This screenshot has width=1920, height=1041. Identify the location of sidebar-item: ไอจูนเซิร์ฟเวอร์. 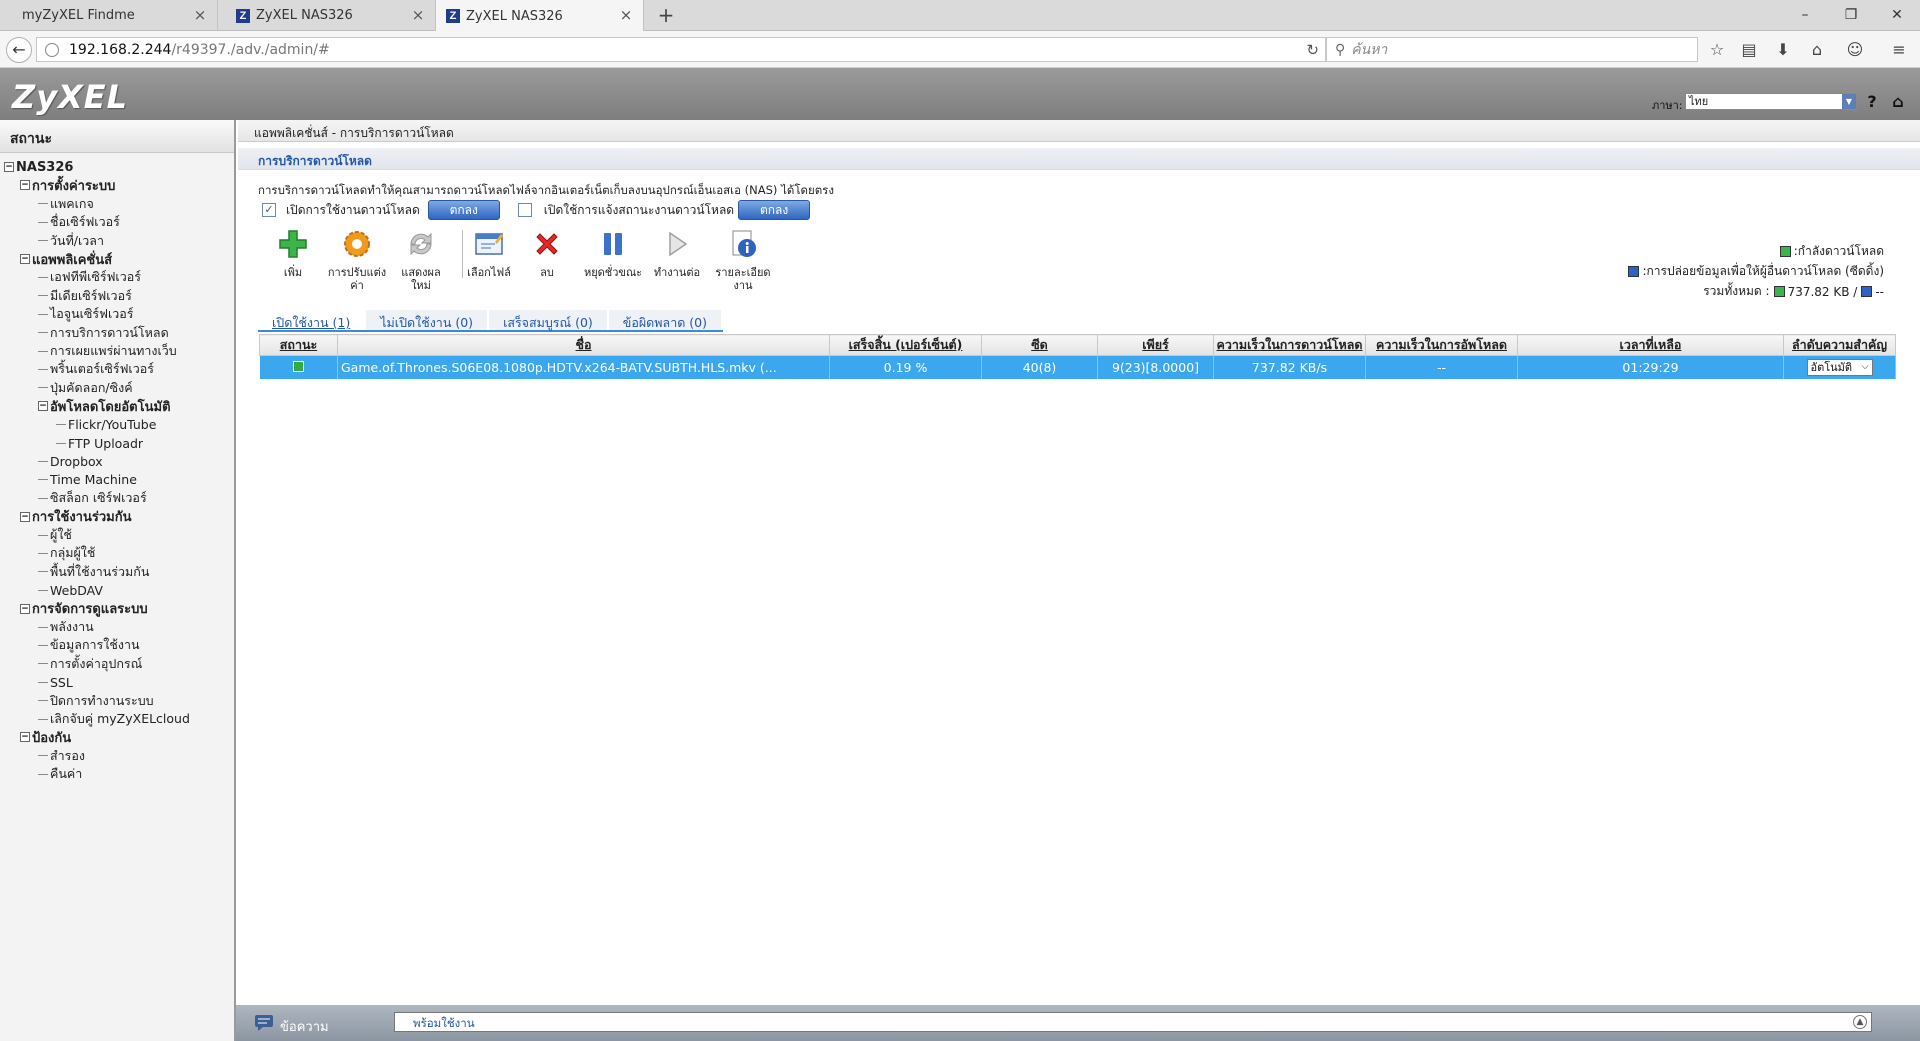
(86, 314).